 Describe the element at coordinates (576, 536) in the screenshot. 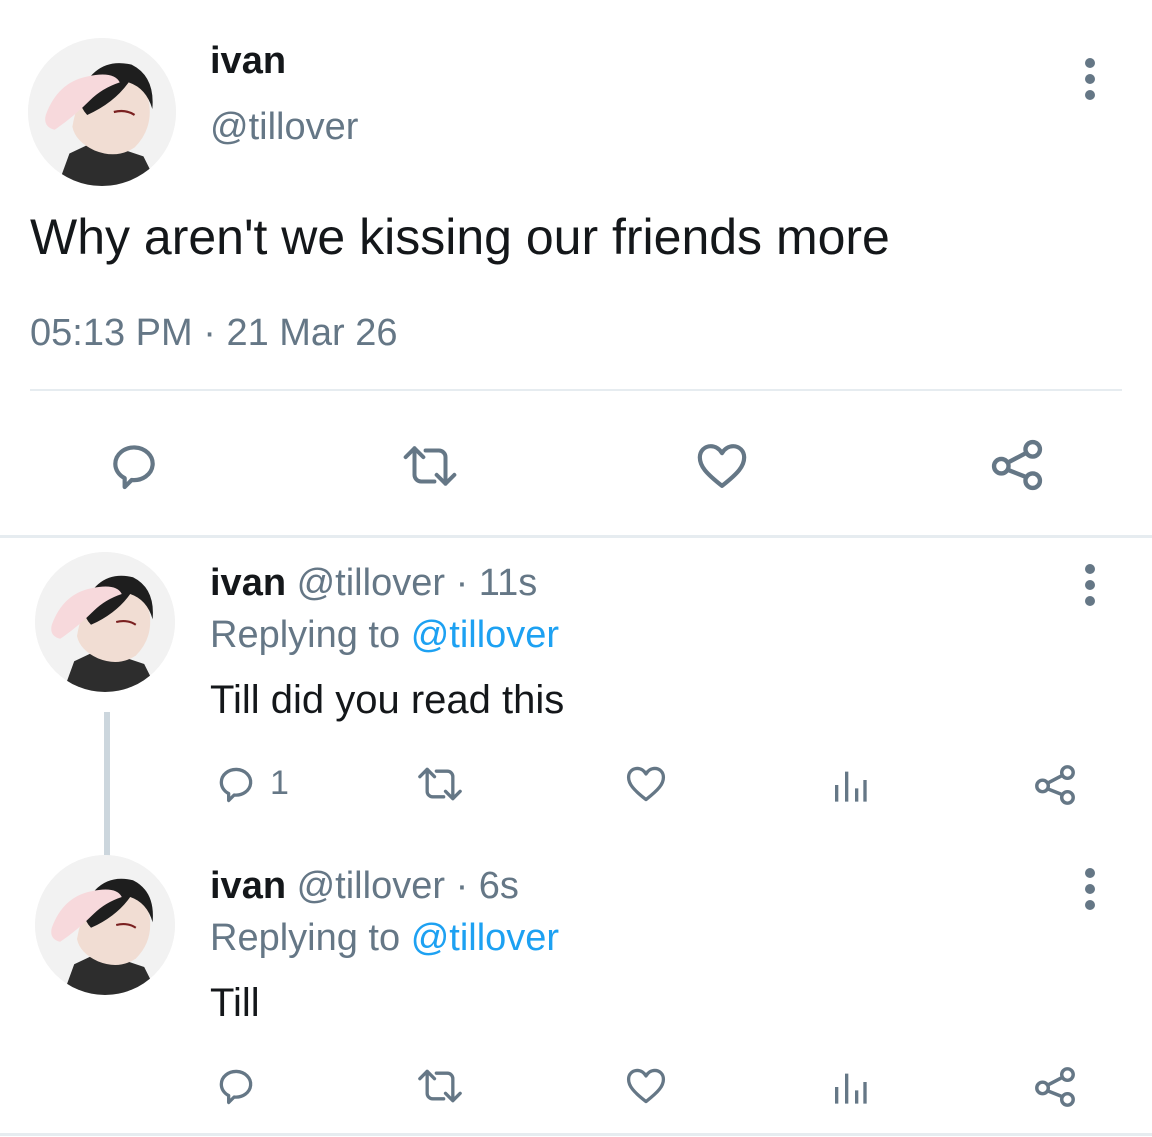

I see `section-divider` at that location.